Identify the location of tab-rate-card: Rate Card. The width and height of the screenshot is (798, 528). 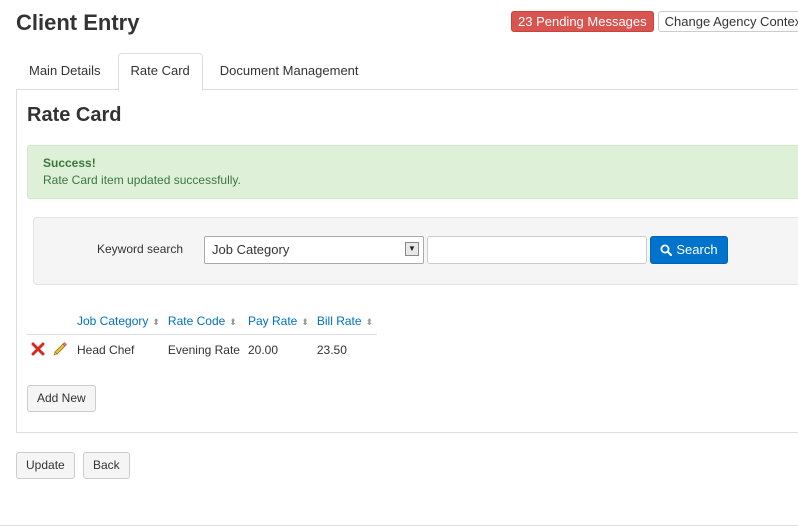
(160, 72).